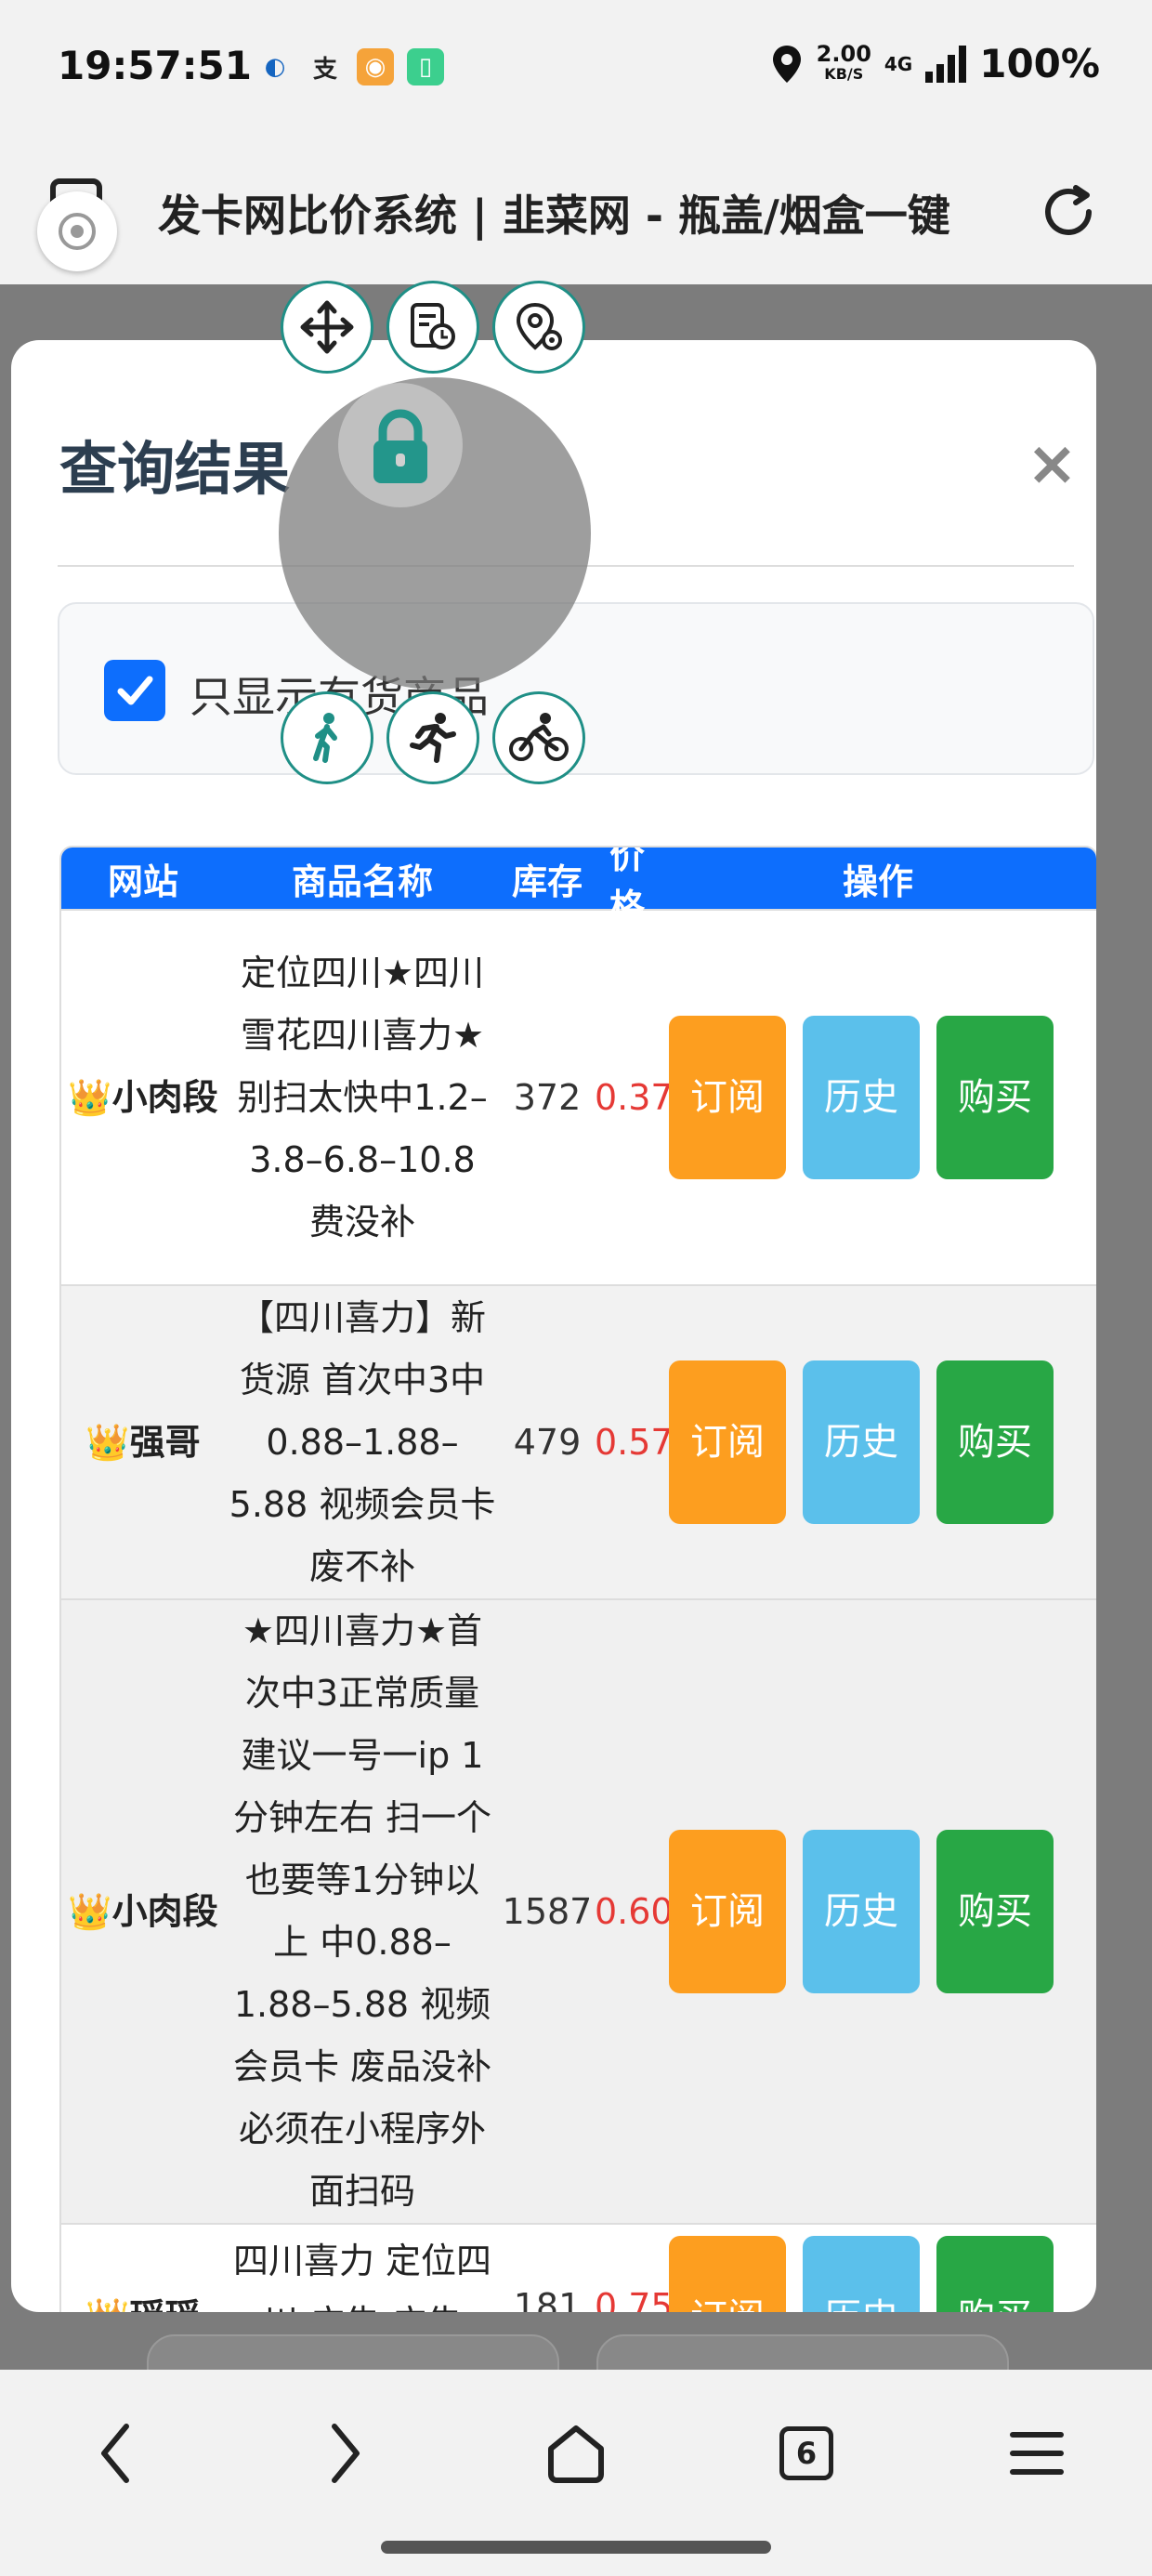  I want to click on header-site: 网站, so click(142, 881).